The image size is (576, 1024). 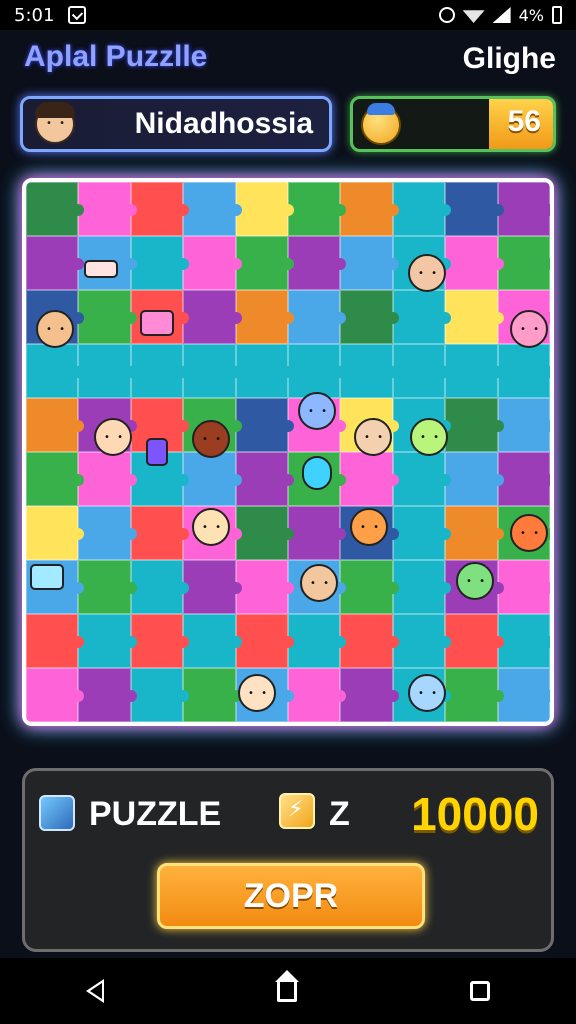 I want to click on book-prop-icon, so click(x=101, y=269).